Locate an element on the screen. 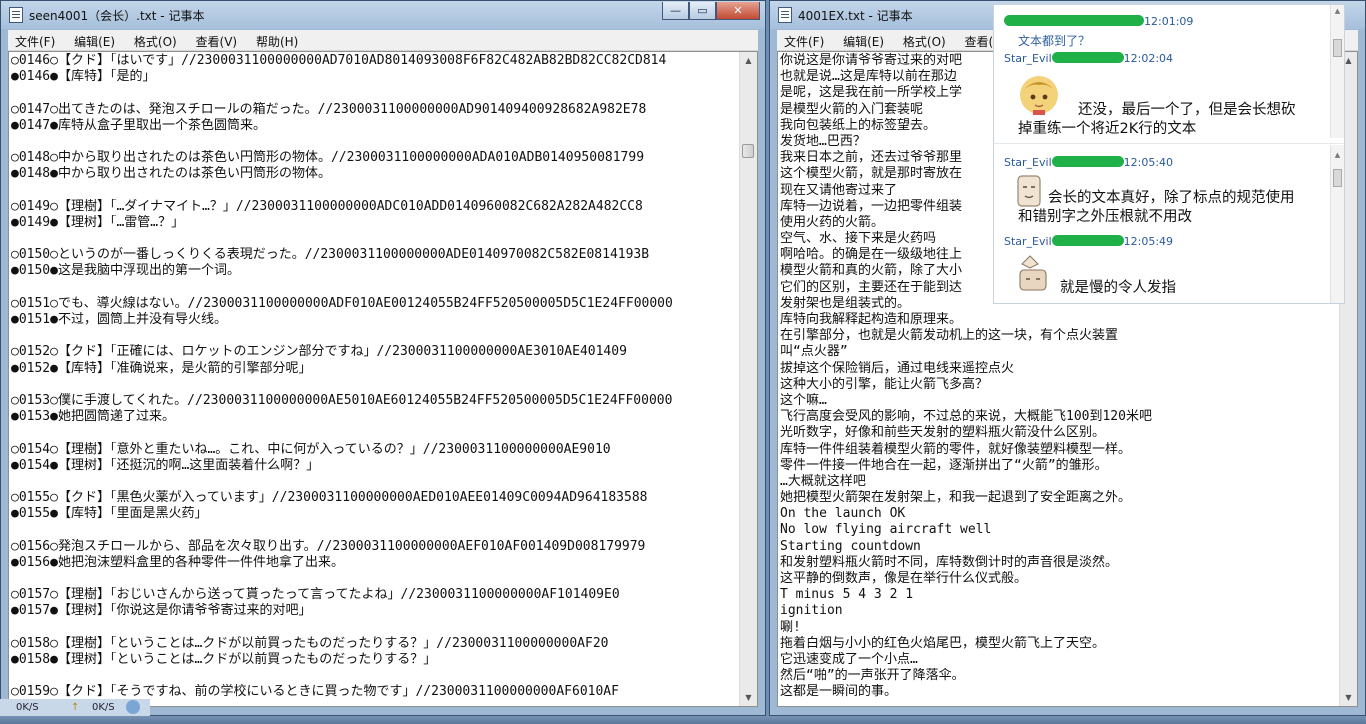 This screenshot has width=1366, height=724. text-line: ●0152●【库特】「准确说来，是火箭的引擎部分呢」 is located at coordinates (161, 368).